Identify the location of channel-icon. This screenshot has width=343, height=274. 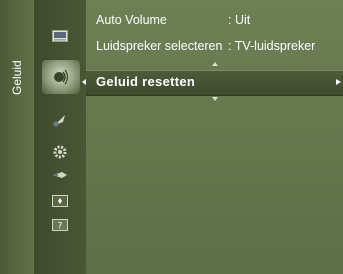
(60, 120).